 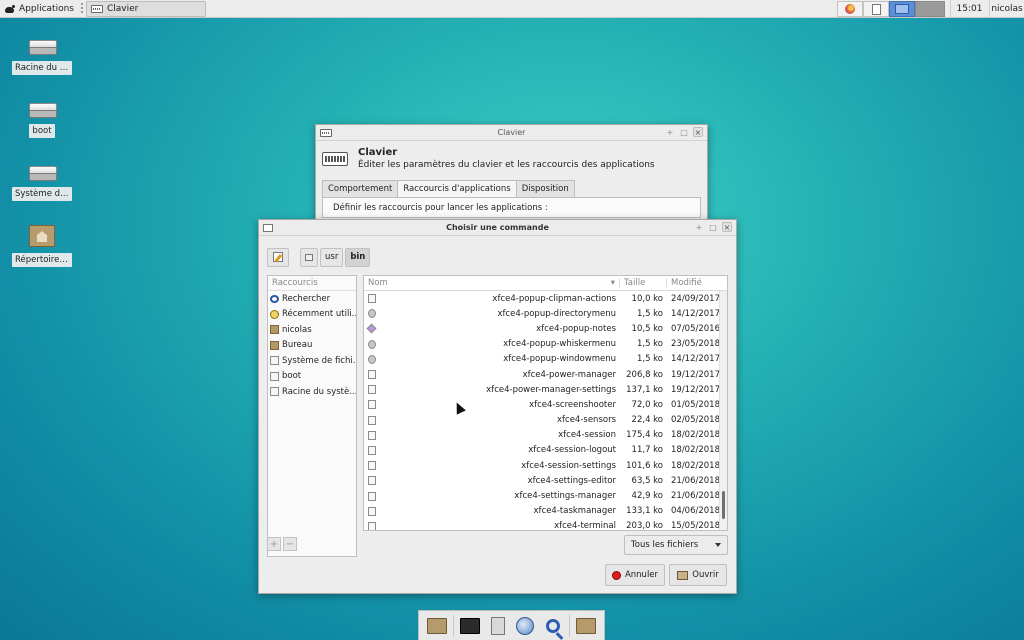 I want to click on dock-terminal-launcher, so click(x=470, y=626).